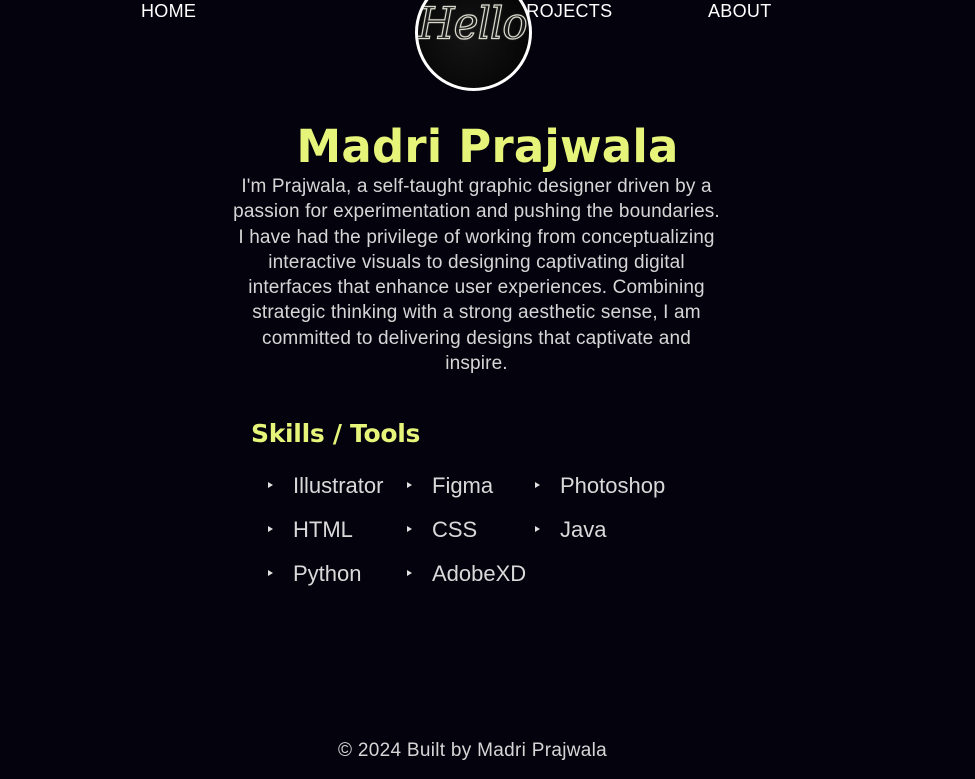 The image size is (975, 779). I want to click on skill-item: HTML, so click(310, 530).